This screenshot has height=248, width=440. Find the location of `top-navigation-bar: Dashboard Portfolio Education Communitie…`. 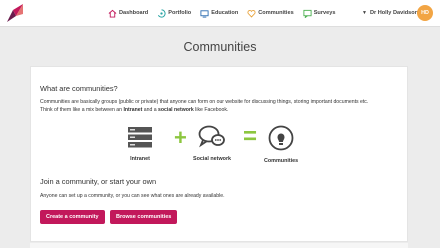

top-navigation-bar: Dashboard Portfolio Education Communitie… is located at coordinates (220, 13).